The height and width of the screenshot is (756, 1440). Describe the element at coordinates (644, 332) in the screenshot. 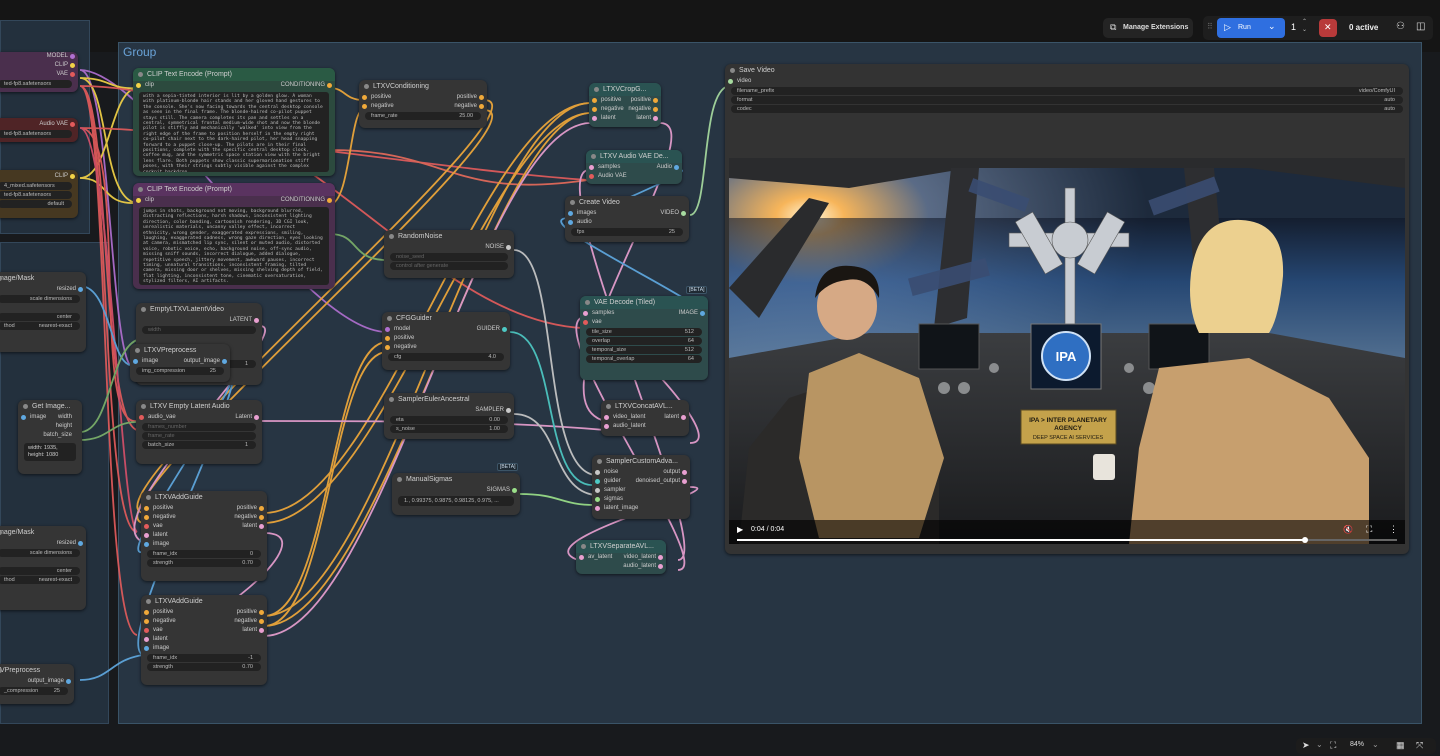

I see `tile-size-widget: tile_size 512` at that location.